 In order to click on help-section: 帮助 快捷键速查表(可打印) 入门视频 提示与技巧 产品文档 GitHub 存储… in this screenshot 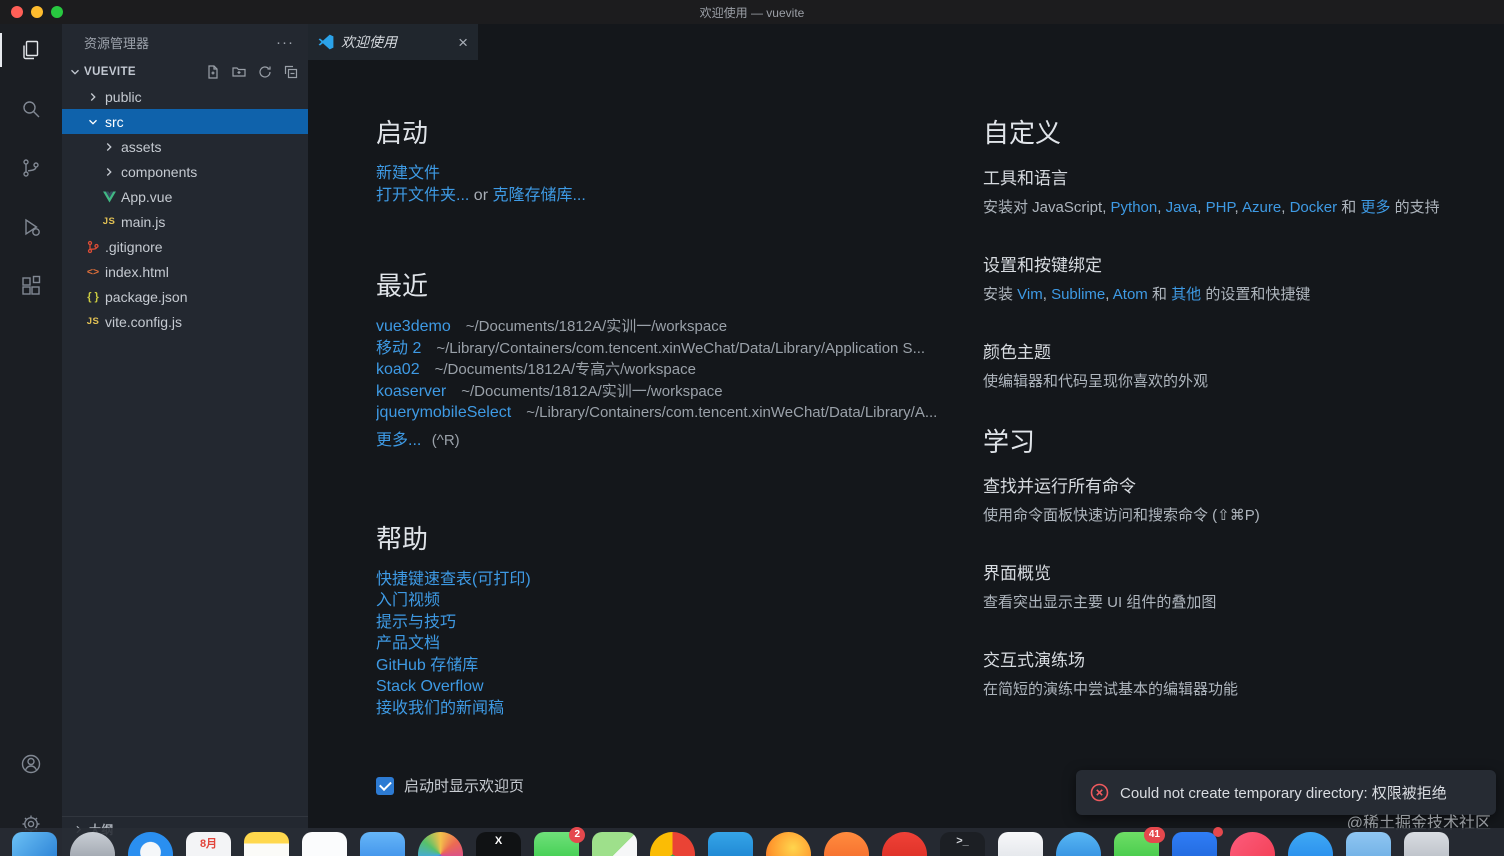, I will do `click(679, 621)`.